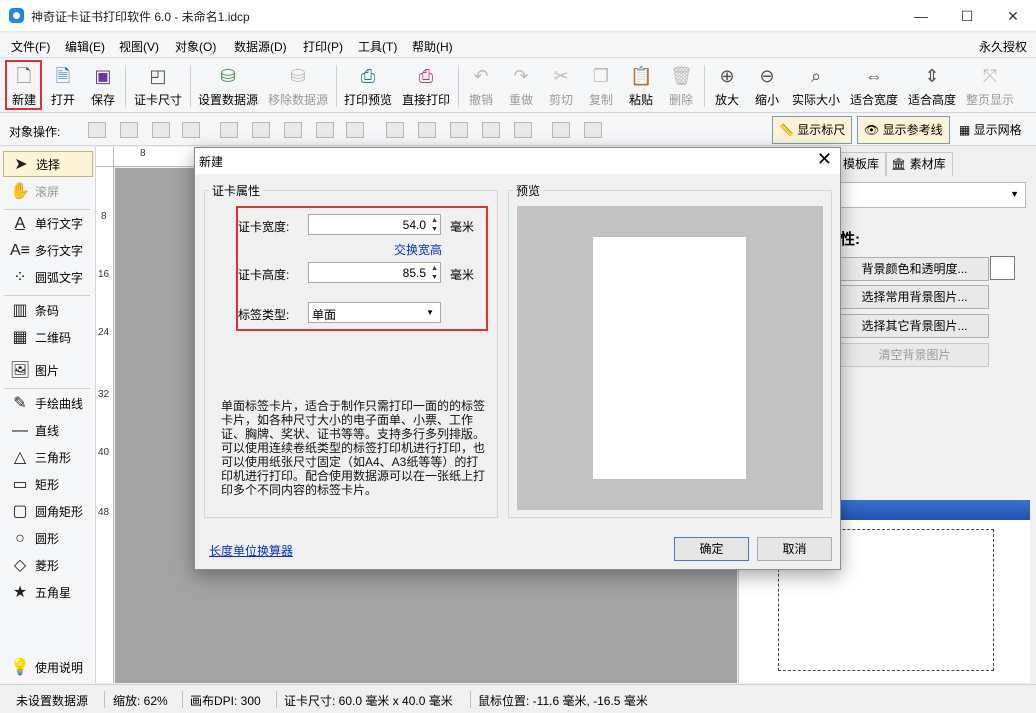 Image resolution: width=1036 pixels, height=713 pixels. What do you see at coordinates (1013, 16) in the screenshot?
I see `close-window-button: ✕` at bounding box center [1013, 16].